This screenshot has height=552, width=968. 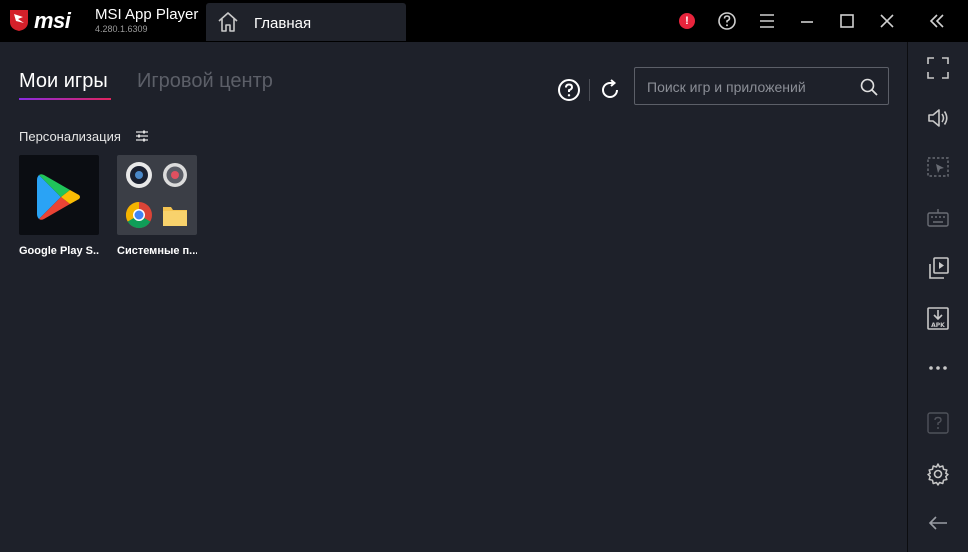 I want to click on question-circle-icon, so click(x=569, y=90).